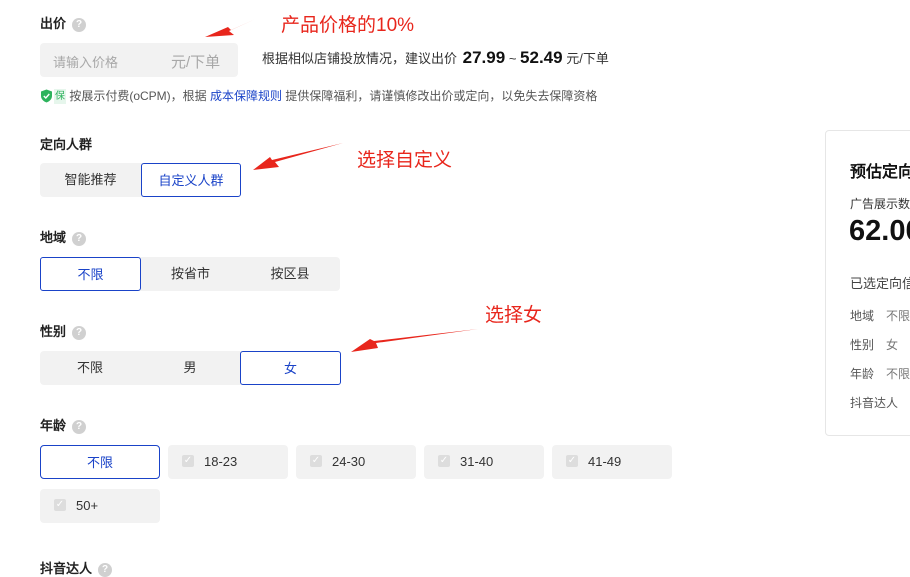 The height and width of the screenshot is (577, 910). I want to click on estimate-row-region: 地域 不限, so click(880, 316).